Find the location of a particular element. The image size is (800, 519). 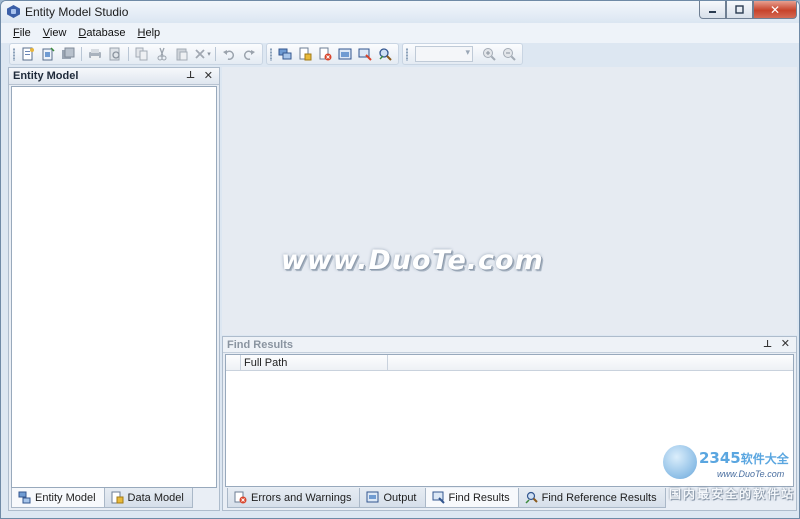

copy-icon is located at coordinates (141, 54).